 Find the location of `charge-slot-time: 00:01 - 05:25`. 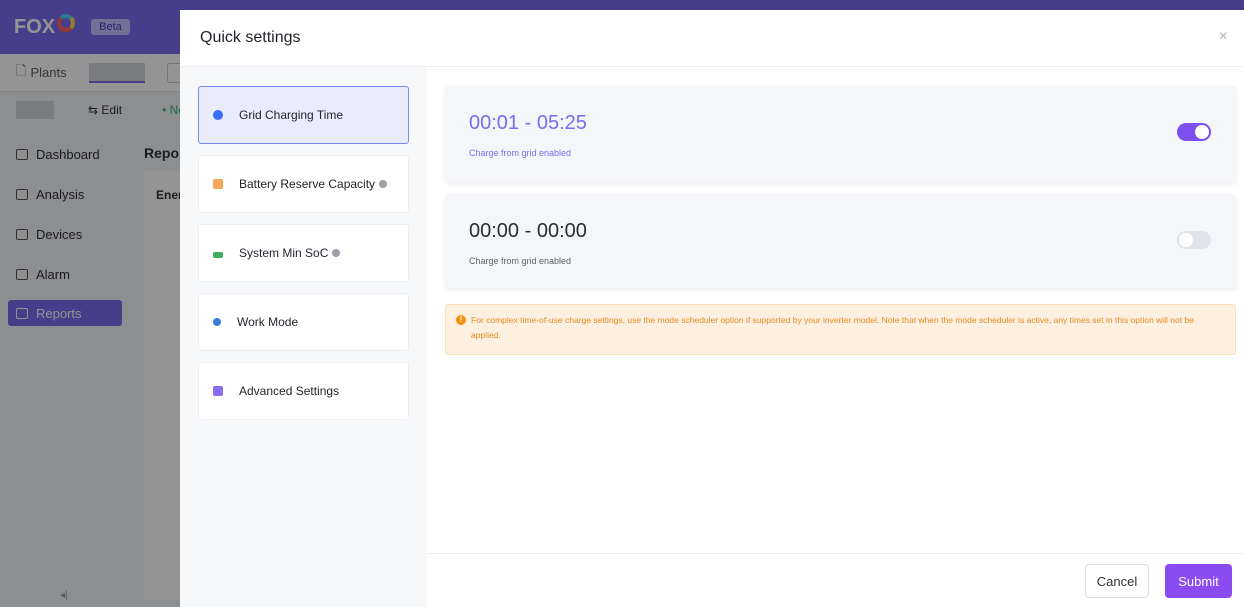

charge-slot-time: 00:01 - 05:25 is located at coordinates (528, 123).